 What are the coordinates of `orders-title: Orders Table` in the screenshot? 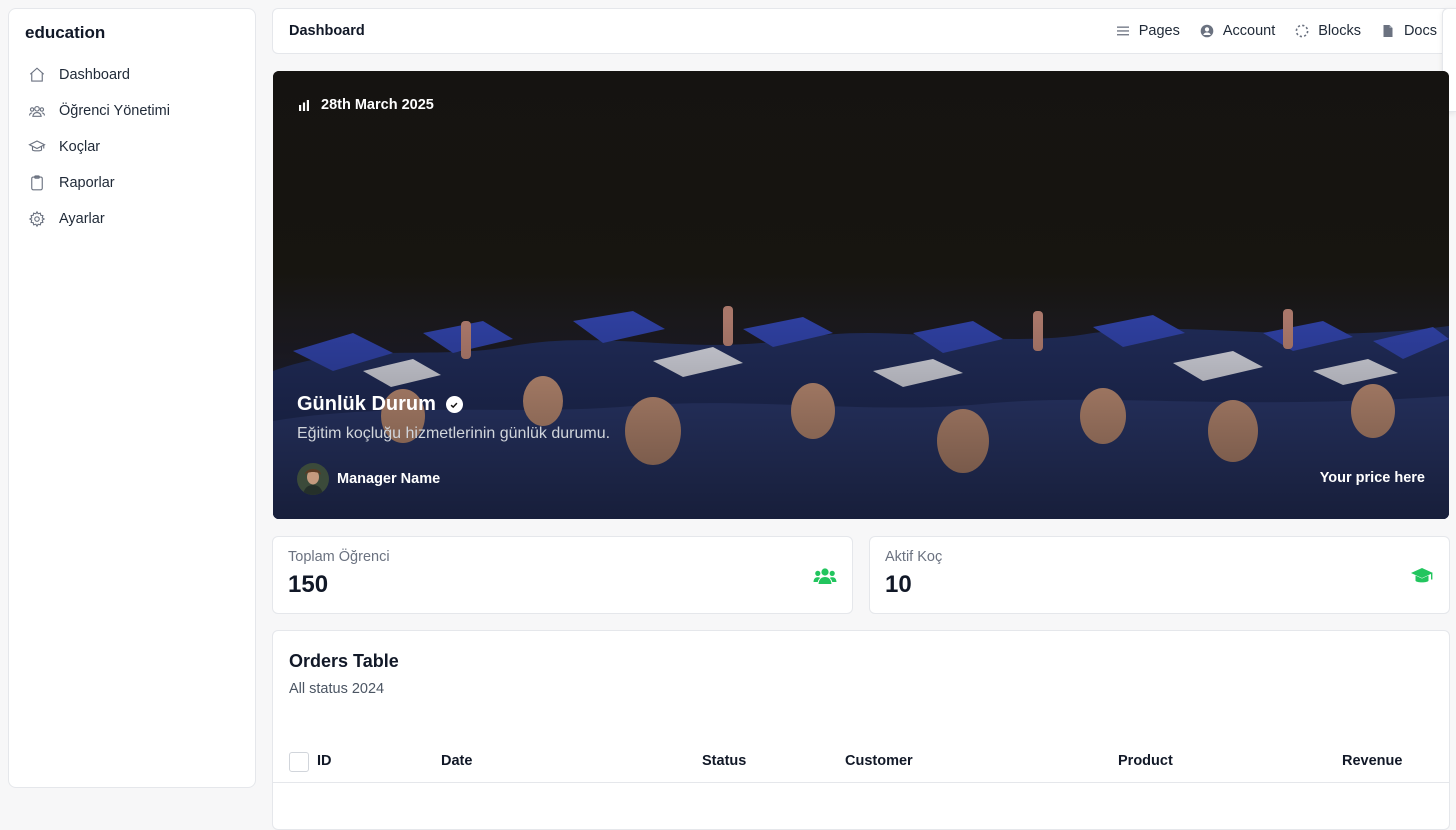 It's located at (344, 661).